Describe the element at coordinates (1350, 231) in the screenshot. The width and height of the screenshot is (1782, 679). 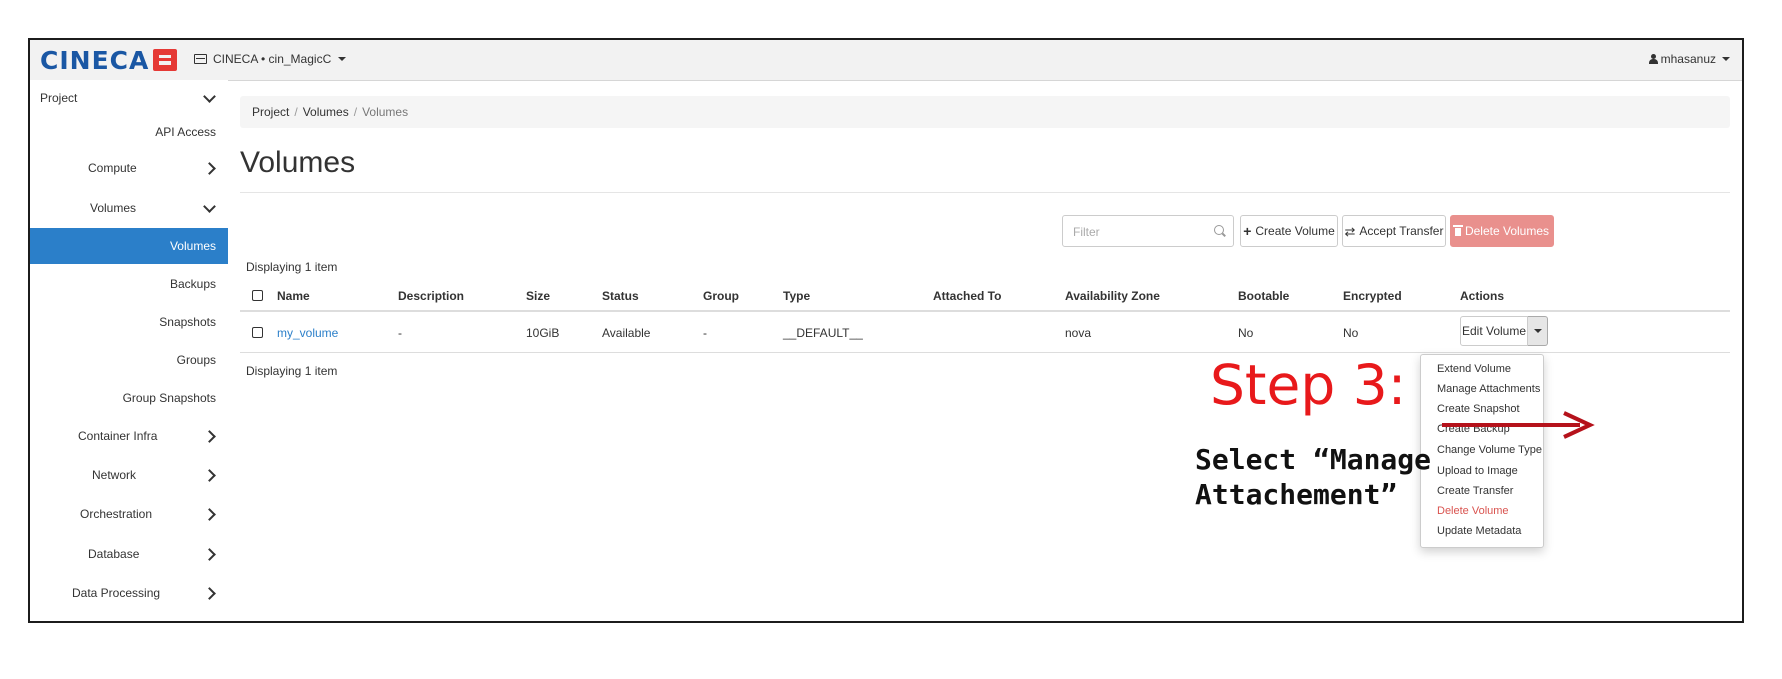
I see `transfer-icon: ⇄` at that location.